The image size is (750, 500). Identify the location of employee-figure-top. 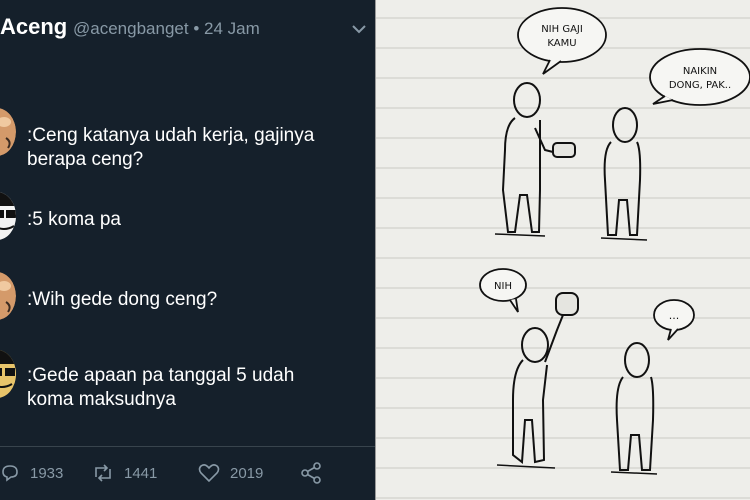
(622, 171).